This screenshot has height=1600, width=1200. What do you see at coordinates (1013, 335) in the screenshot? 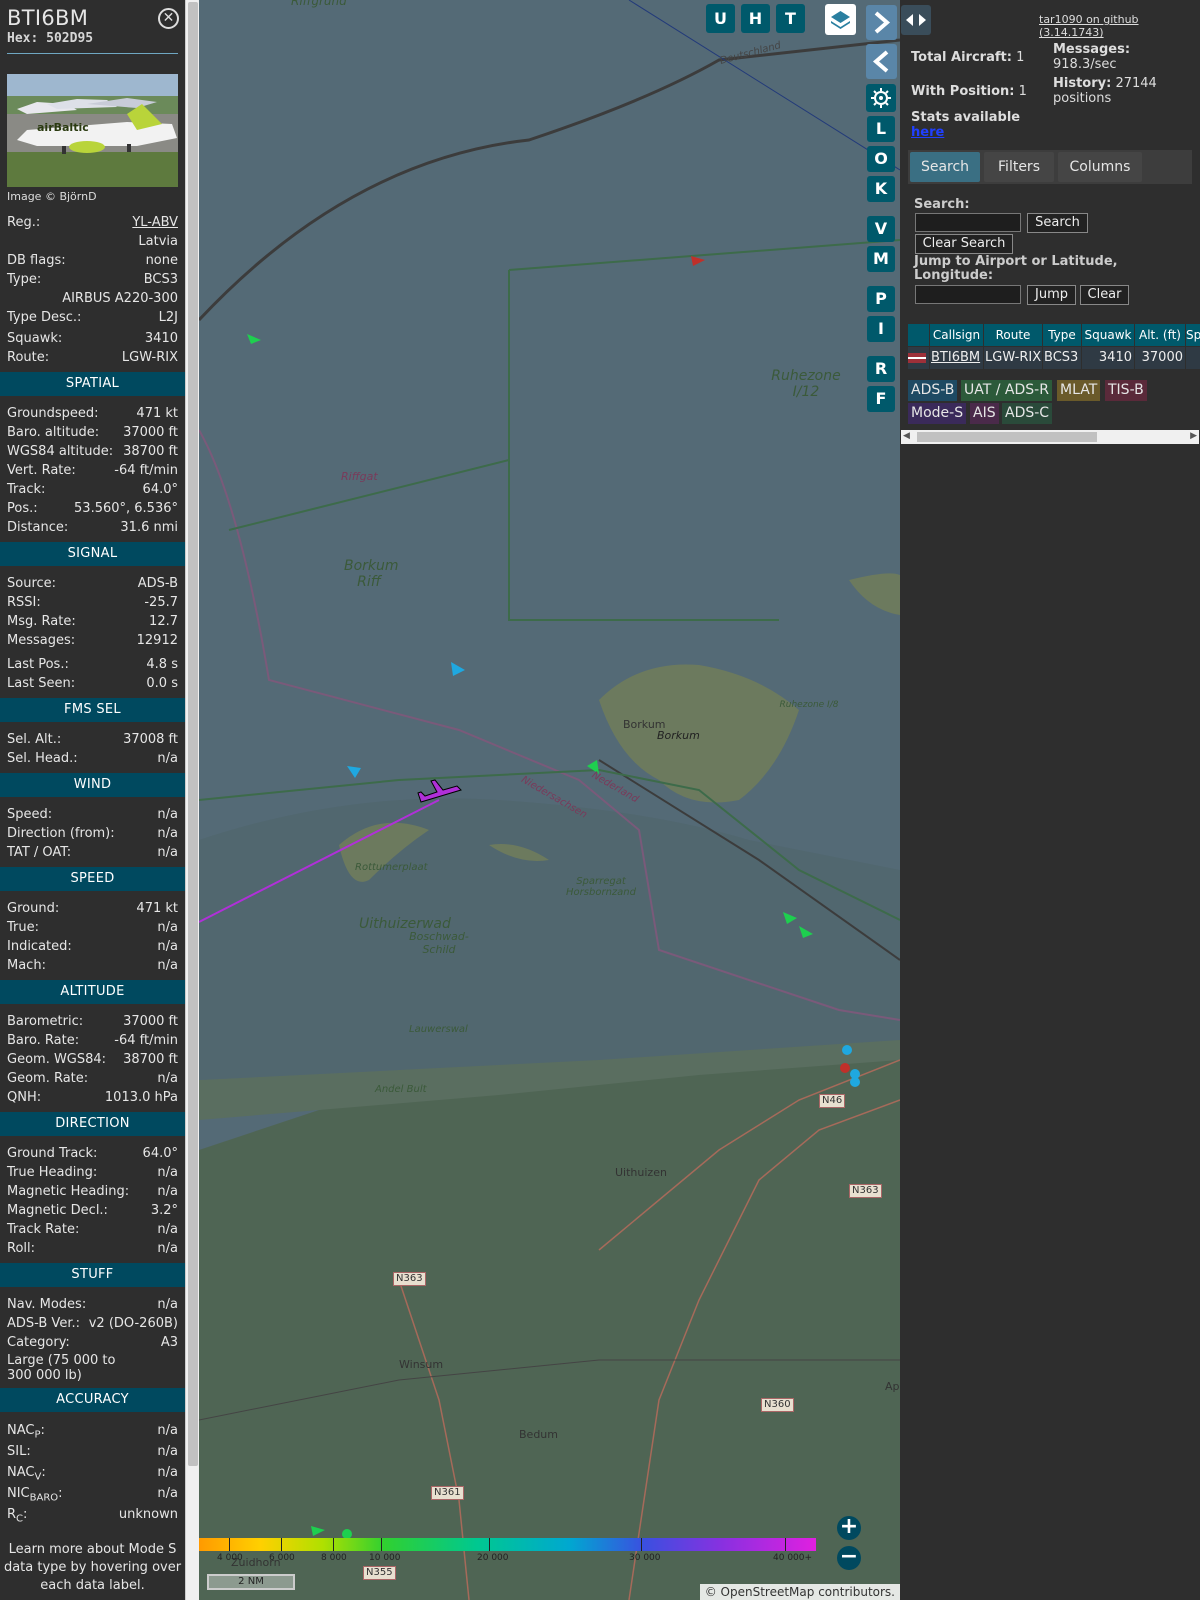
I see `table-header-route: Route` at bounding box center [1013, 335].